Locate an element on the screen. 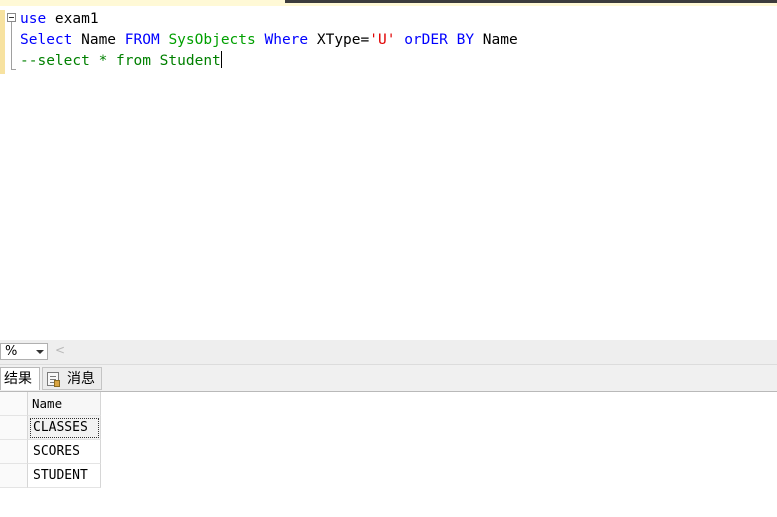  tab-results-label: 结果 is located at coordinates (18, 379).